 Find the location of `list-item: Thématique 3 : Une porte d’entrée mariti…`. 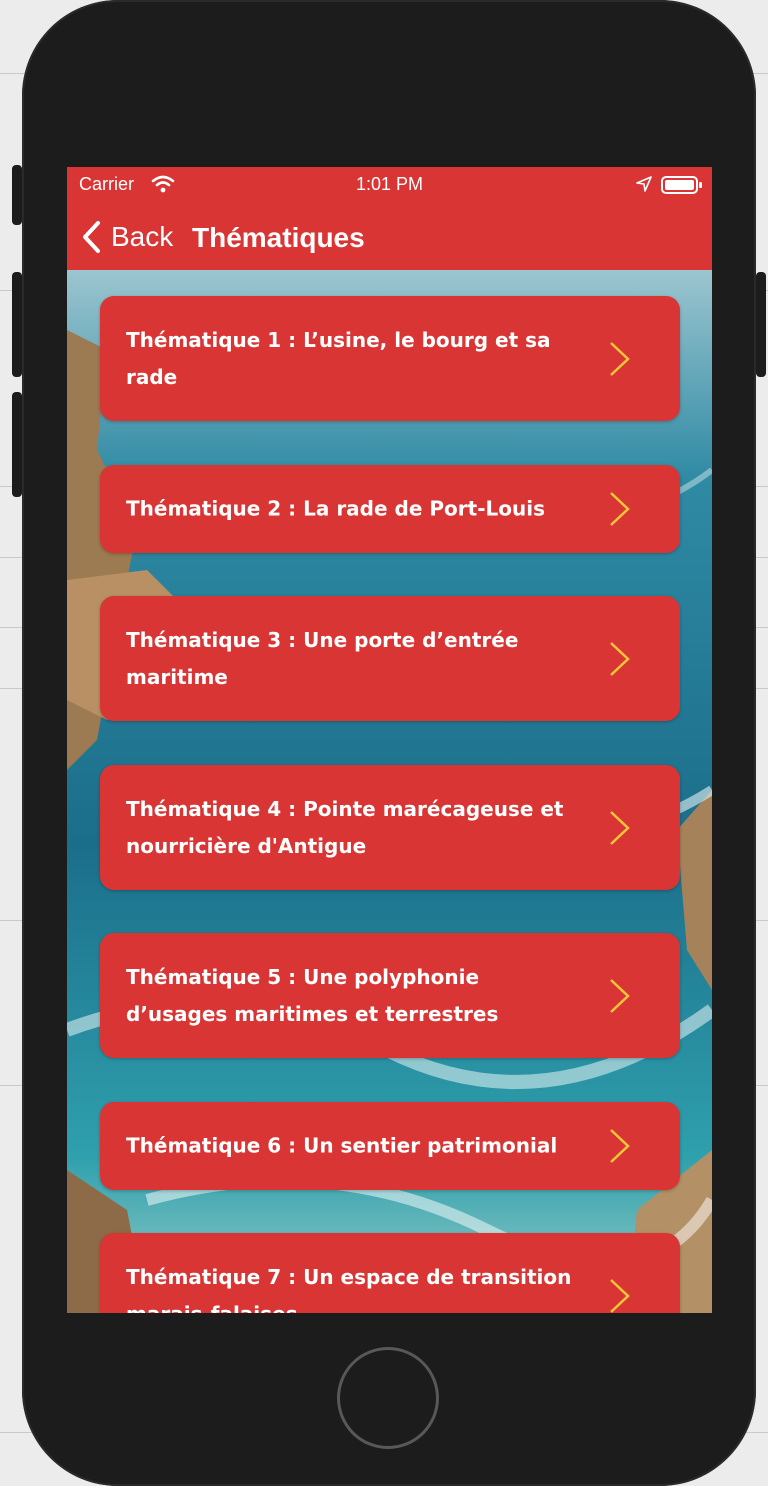

list-item: Thématique 3 : Une porte d’entrée mariti… is located at coordinates (390, 658).